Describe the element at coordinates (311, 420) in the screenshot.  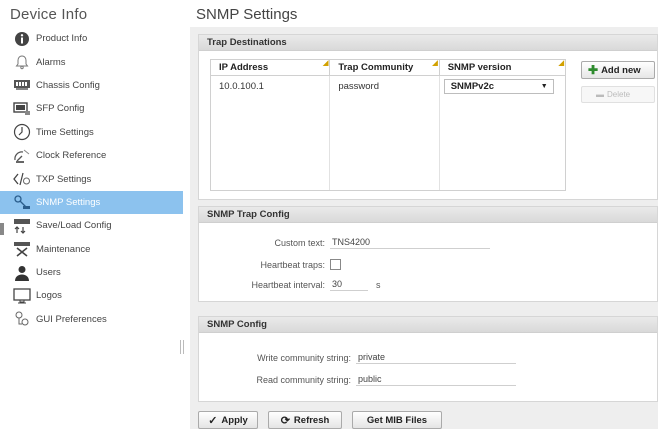
I see `refresh-label: Refresh` at that location.